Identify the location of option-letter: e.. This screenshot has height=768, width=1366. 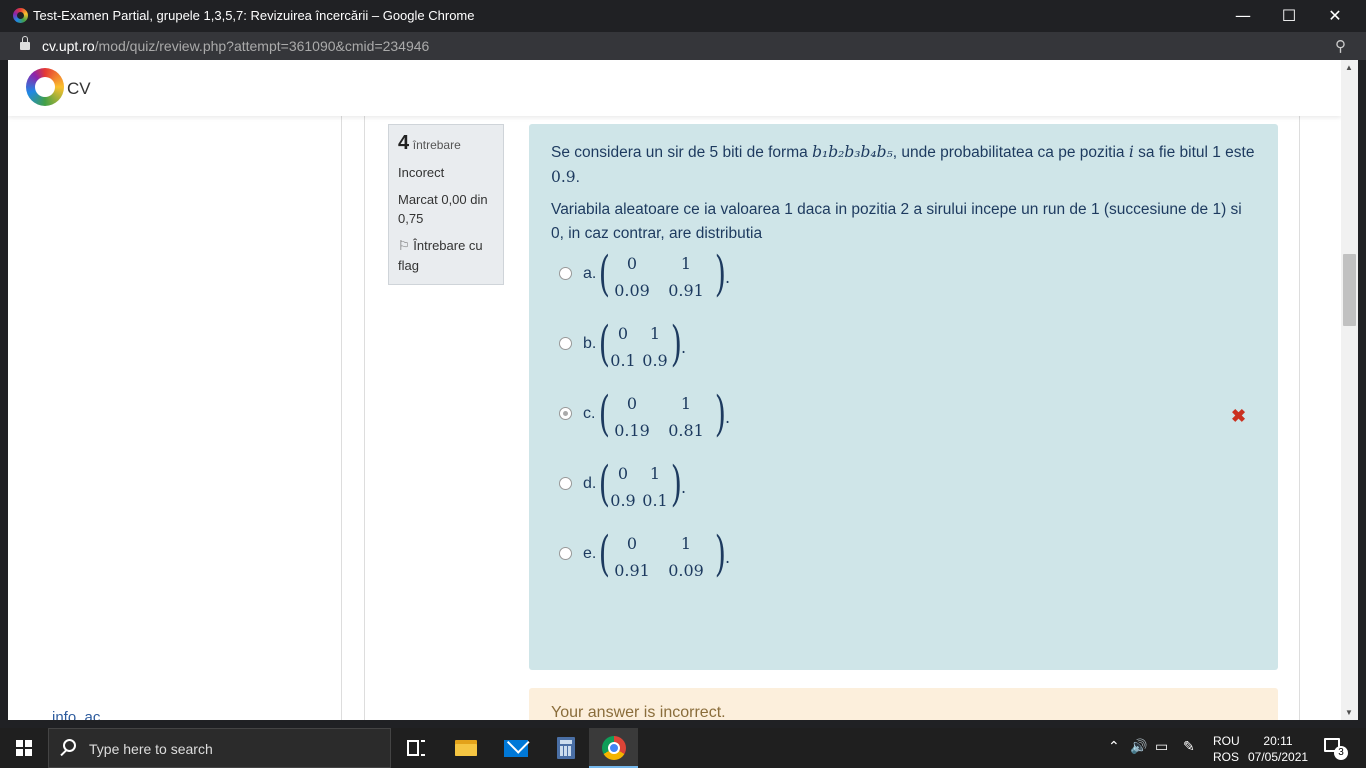
(590, 553).